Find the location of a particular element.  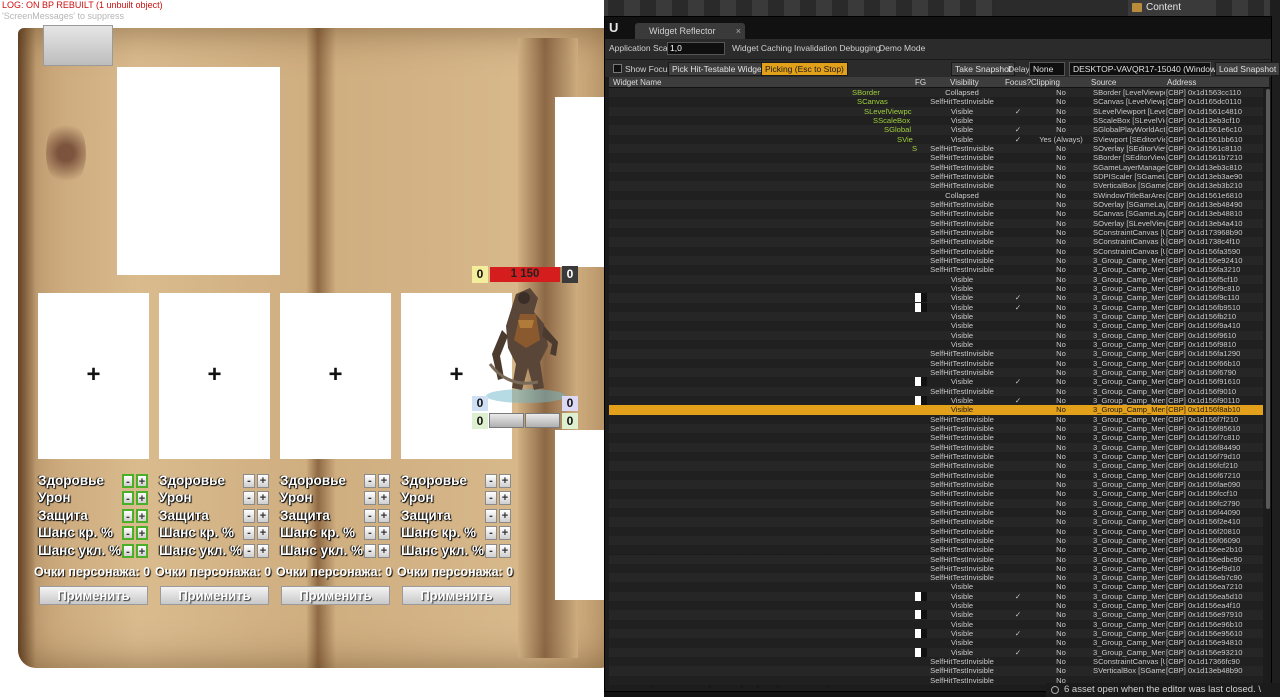

apply-button-1: Применить is located at coordinates (93, 595).